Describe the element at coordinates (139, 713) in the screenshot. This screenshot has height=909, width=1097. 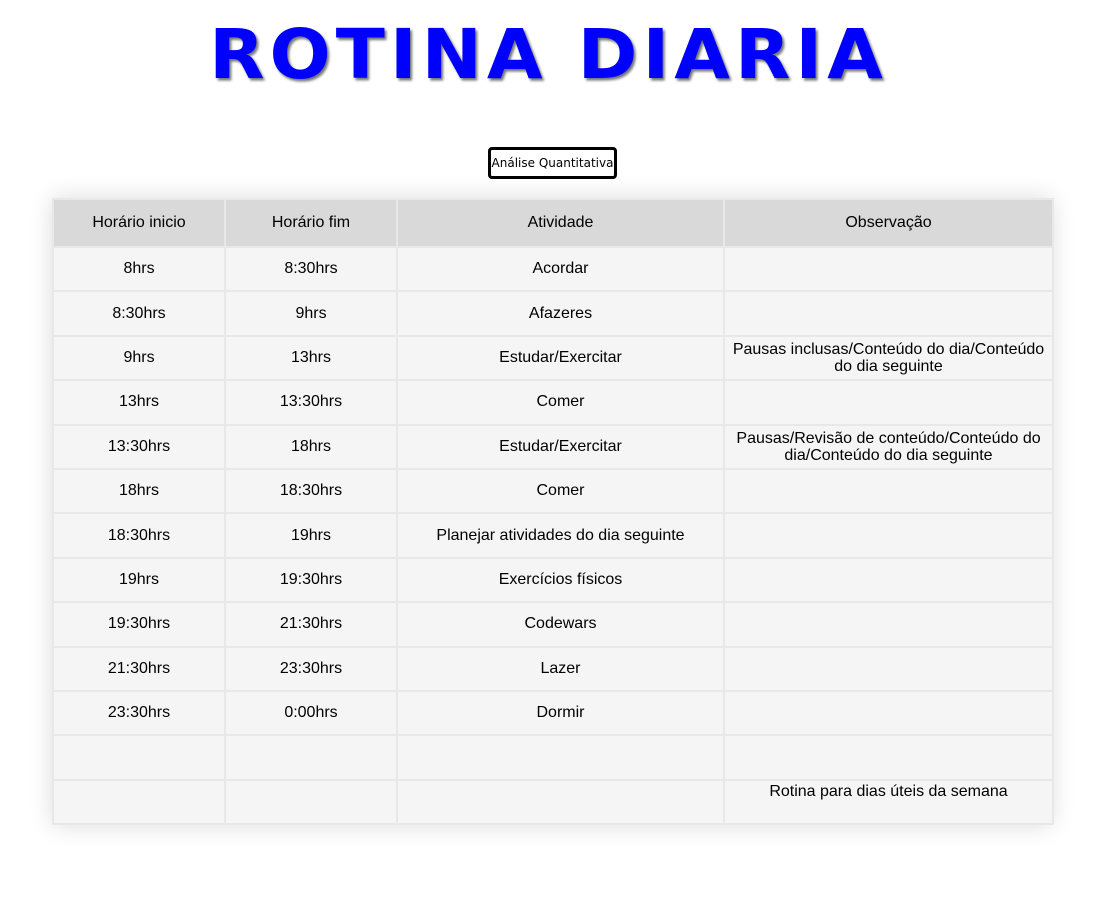
I see `cell-horario-inicio: 23:30hrs` at that location.